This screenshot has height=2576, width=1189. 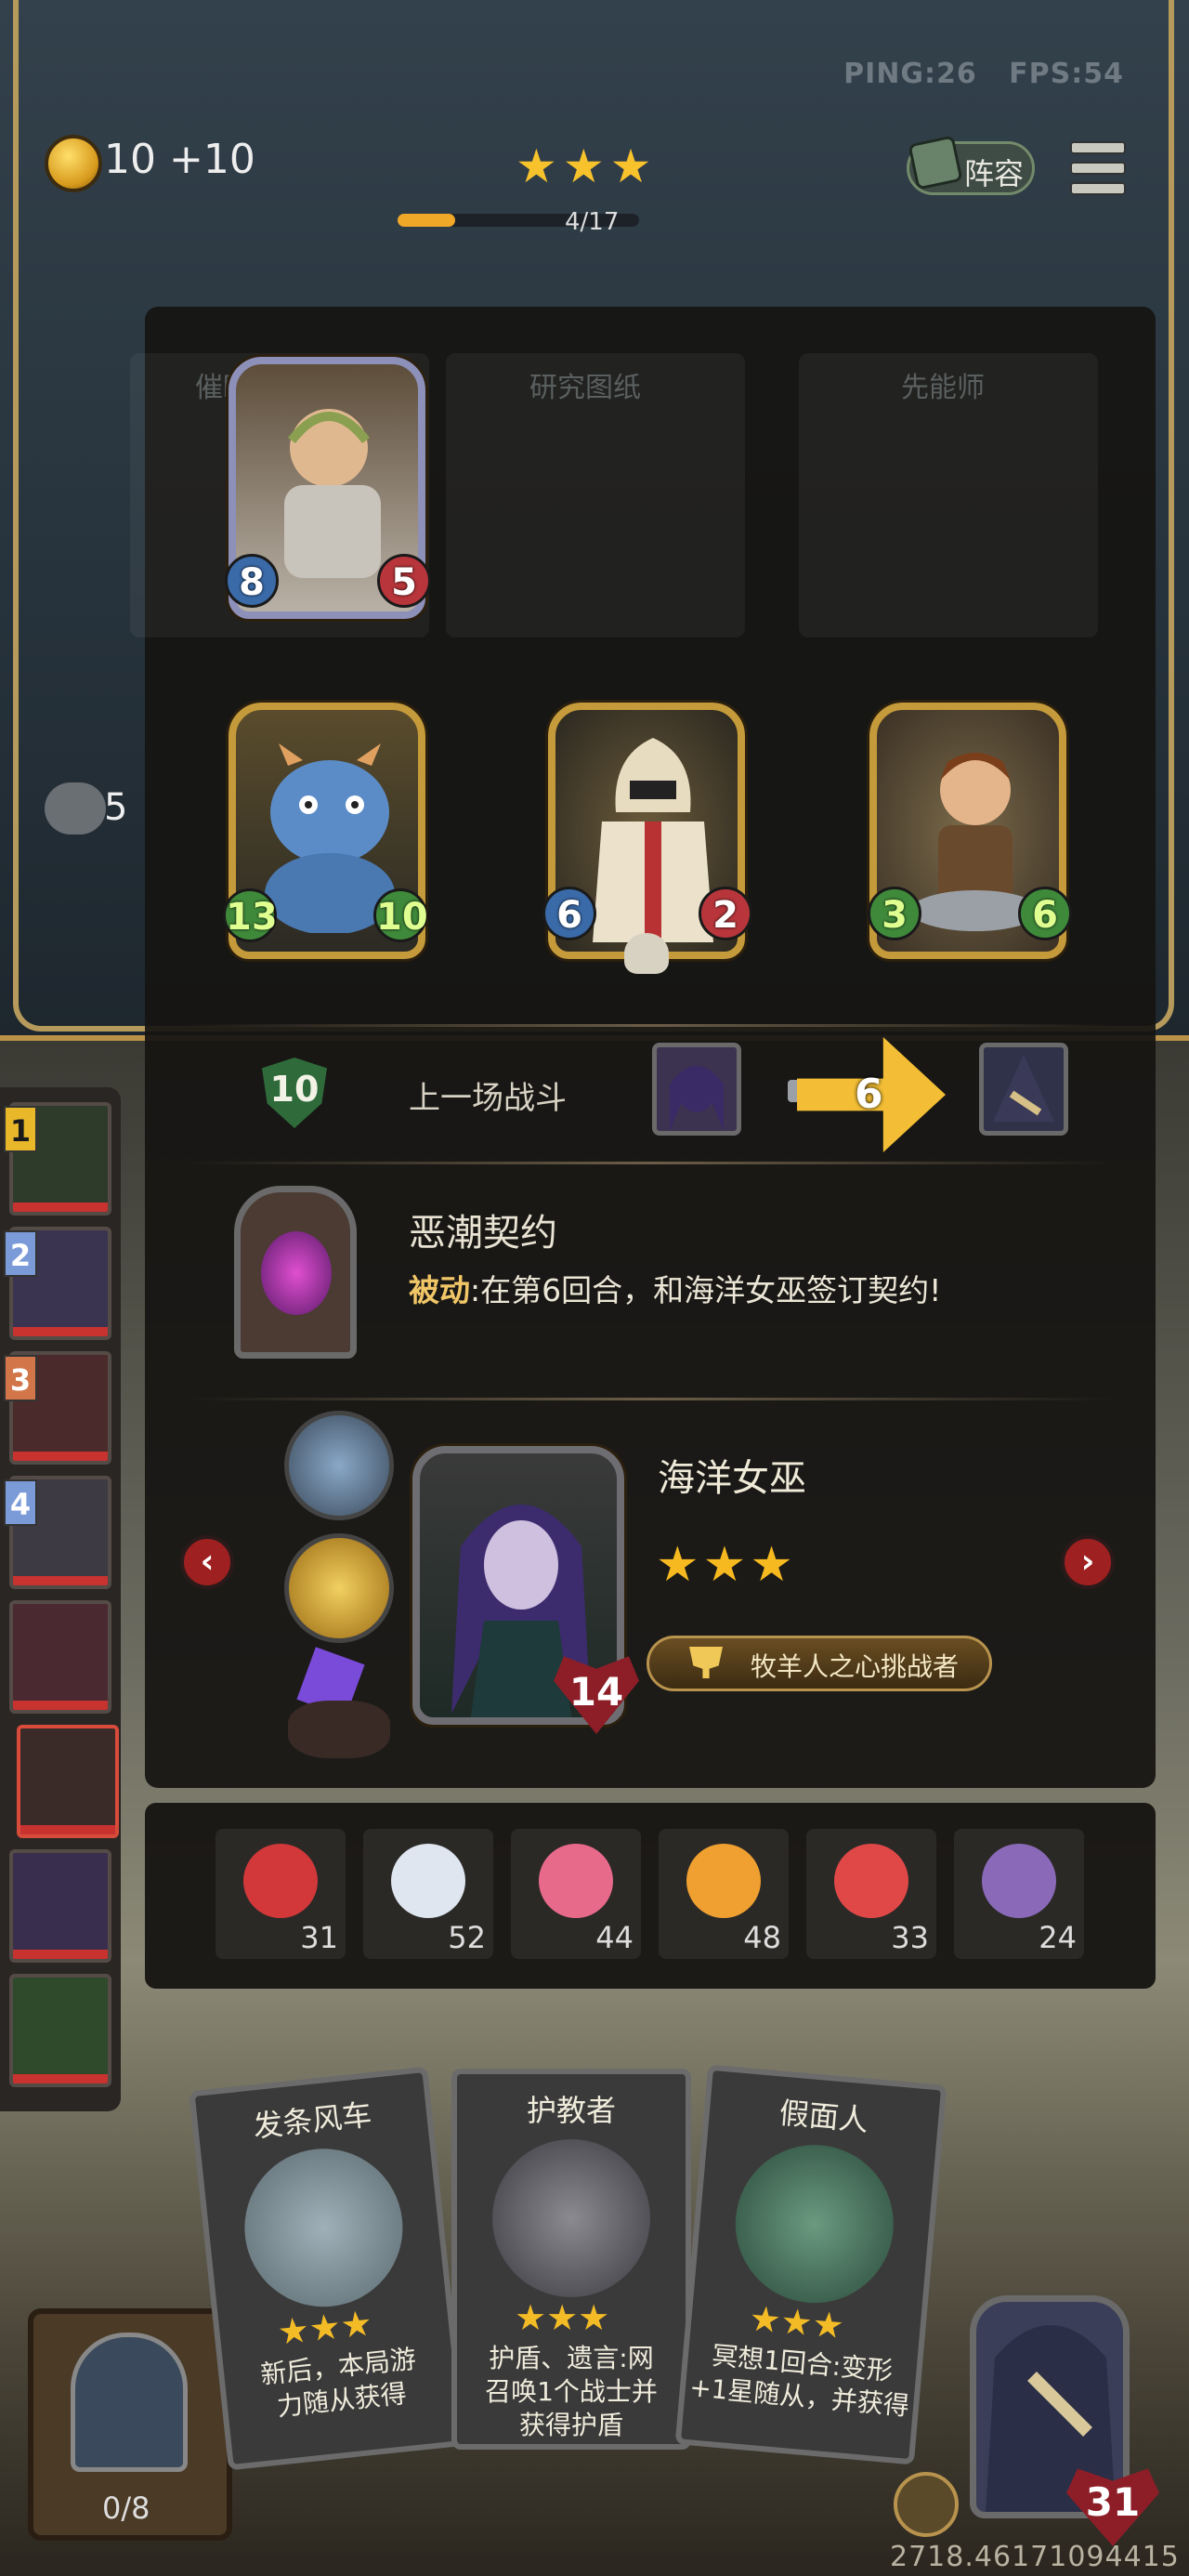 What do you see at coordinates (943, 388) in the screenshot?
I see `board-card-name: 先能师` at bounding box center [943, 388].